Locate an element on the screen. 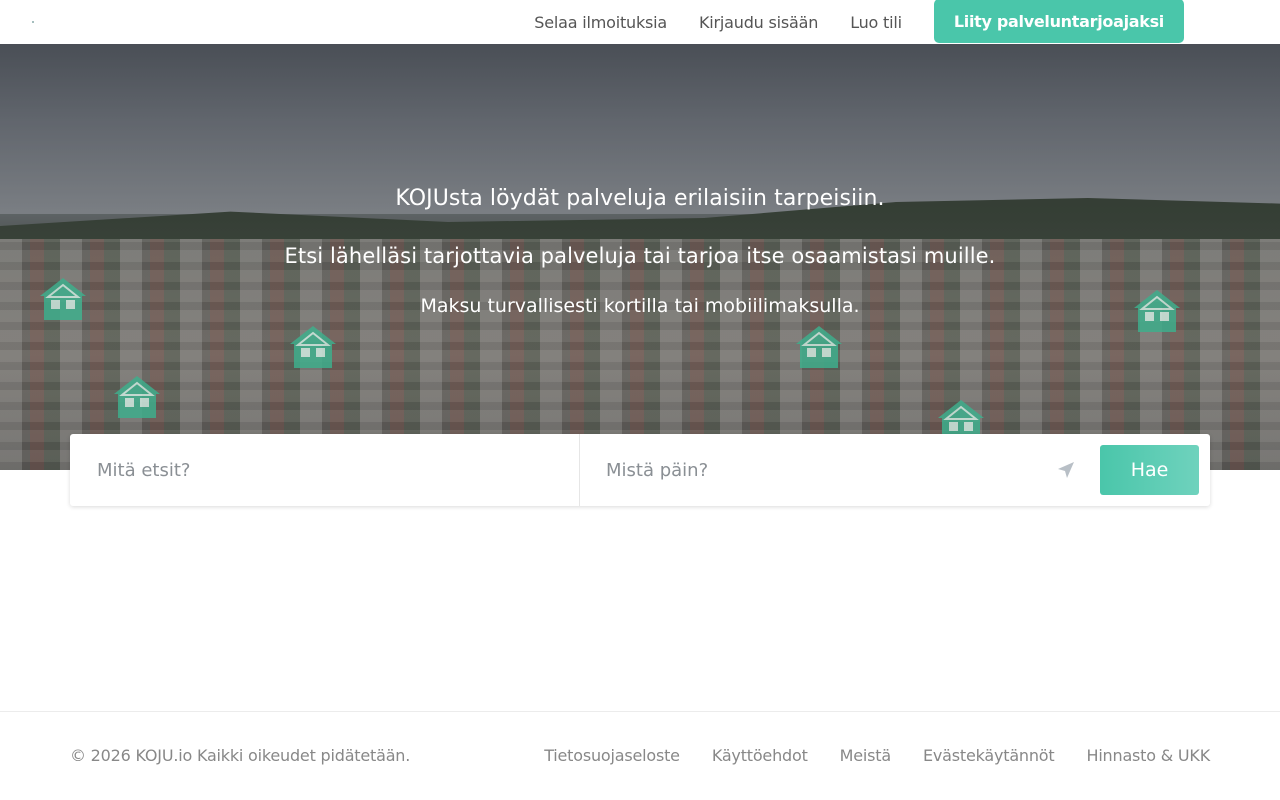  search-button: Hae is located at coordinates (1149, 470).